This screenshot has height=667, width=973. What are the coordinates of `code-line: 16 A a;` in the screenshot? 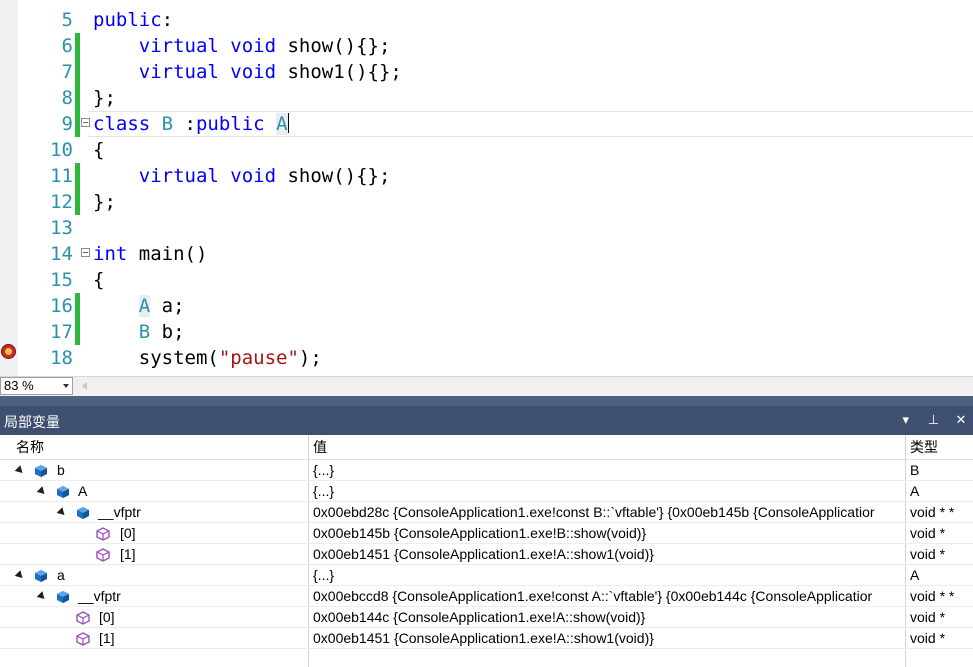 It's located at (486, 306).